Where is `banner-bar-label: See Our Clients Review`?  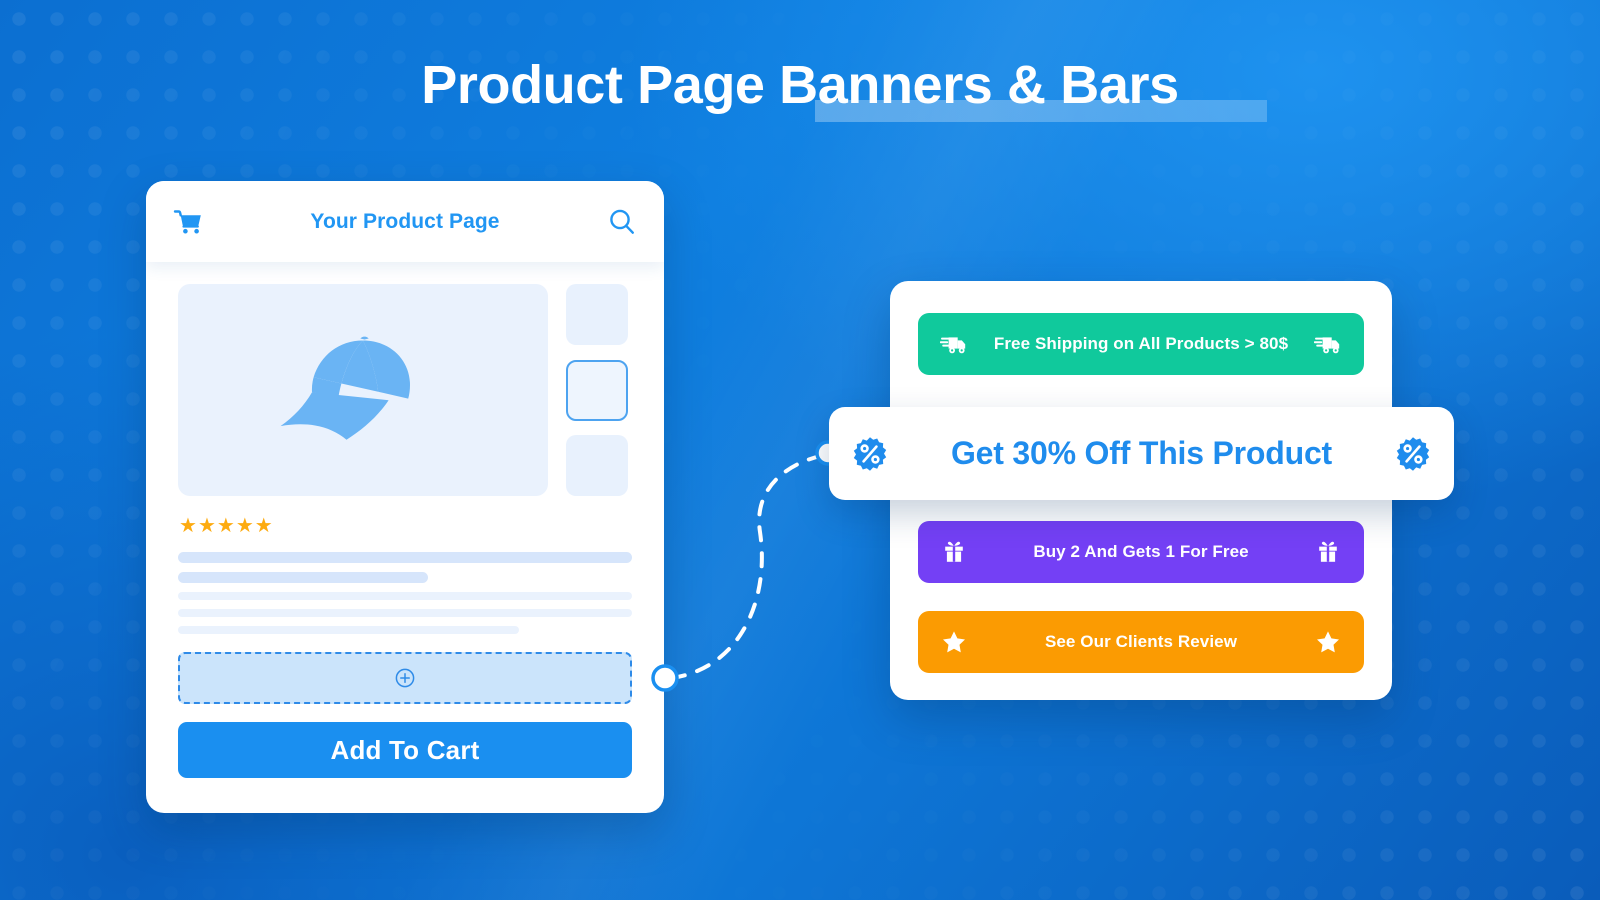
banner-bar-label: See Our Clients Review is located at coordinates (1141, 641).